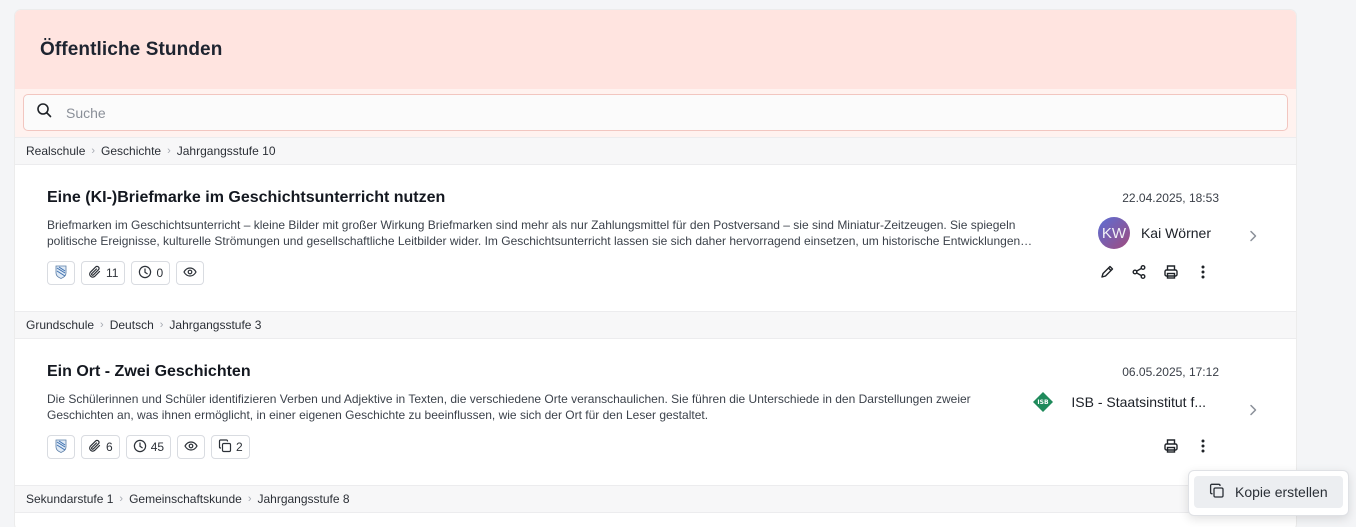  Describe the element at coordinates (1170, 198) in the screenshot. I see `lesson-date: 22.04.2025, 18:53` at that location.